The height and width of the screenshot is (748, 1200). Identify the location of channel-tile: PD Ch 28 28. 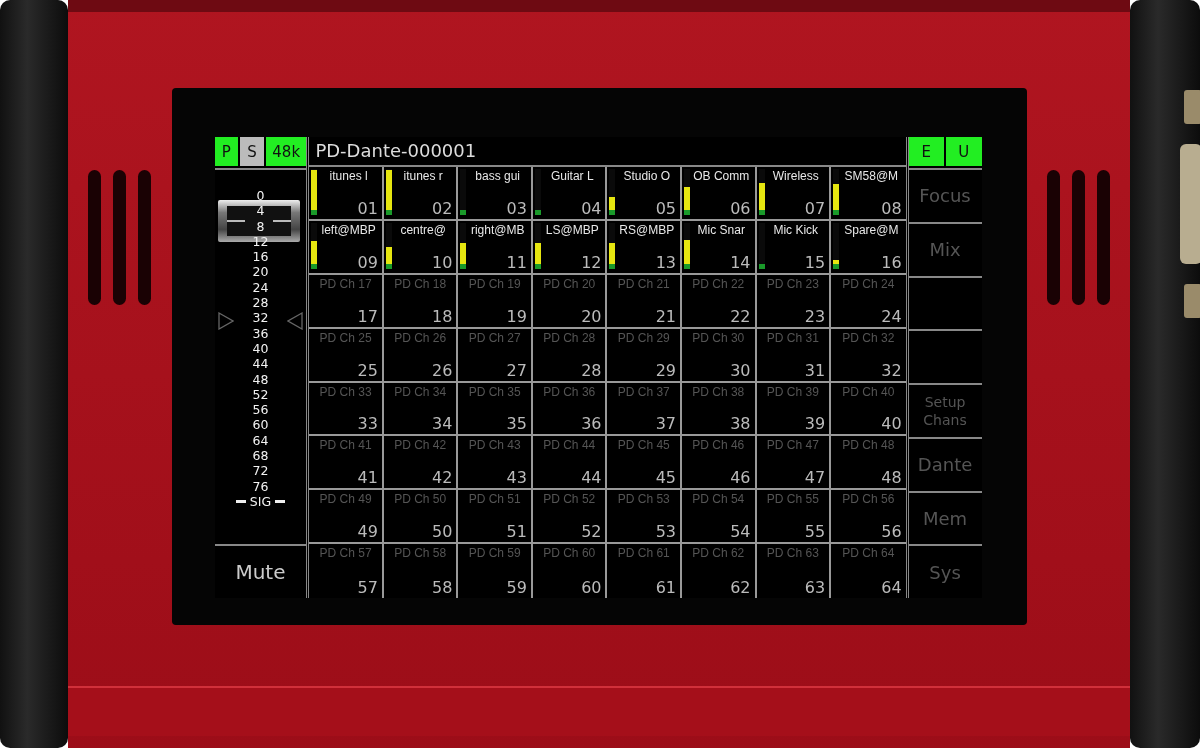
(570, 355).